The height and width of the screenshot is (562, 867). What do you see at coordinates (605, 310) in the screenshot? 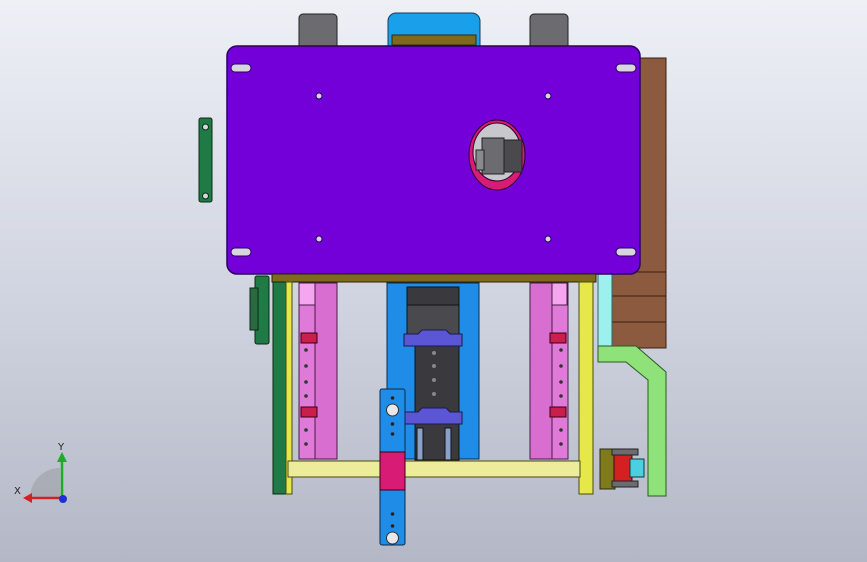
I see `cyan-spacer` at bounding box center [605, 310].